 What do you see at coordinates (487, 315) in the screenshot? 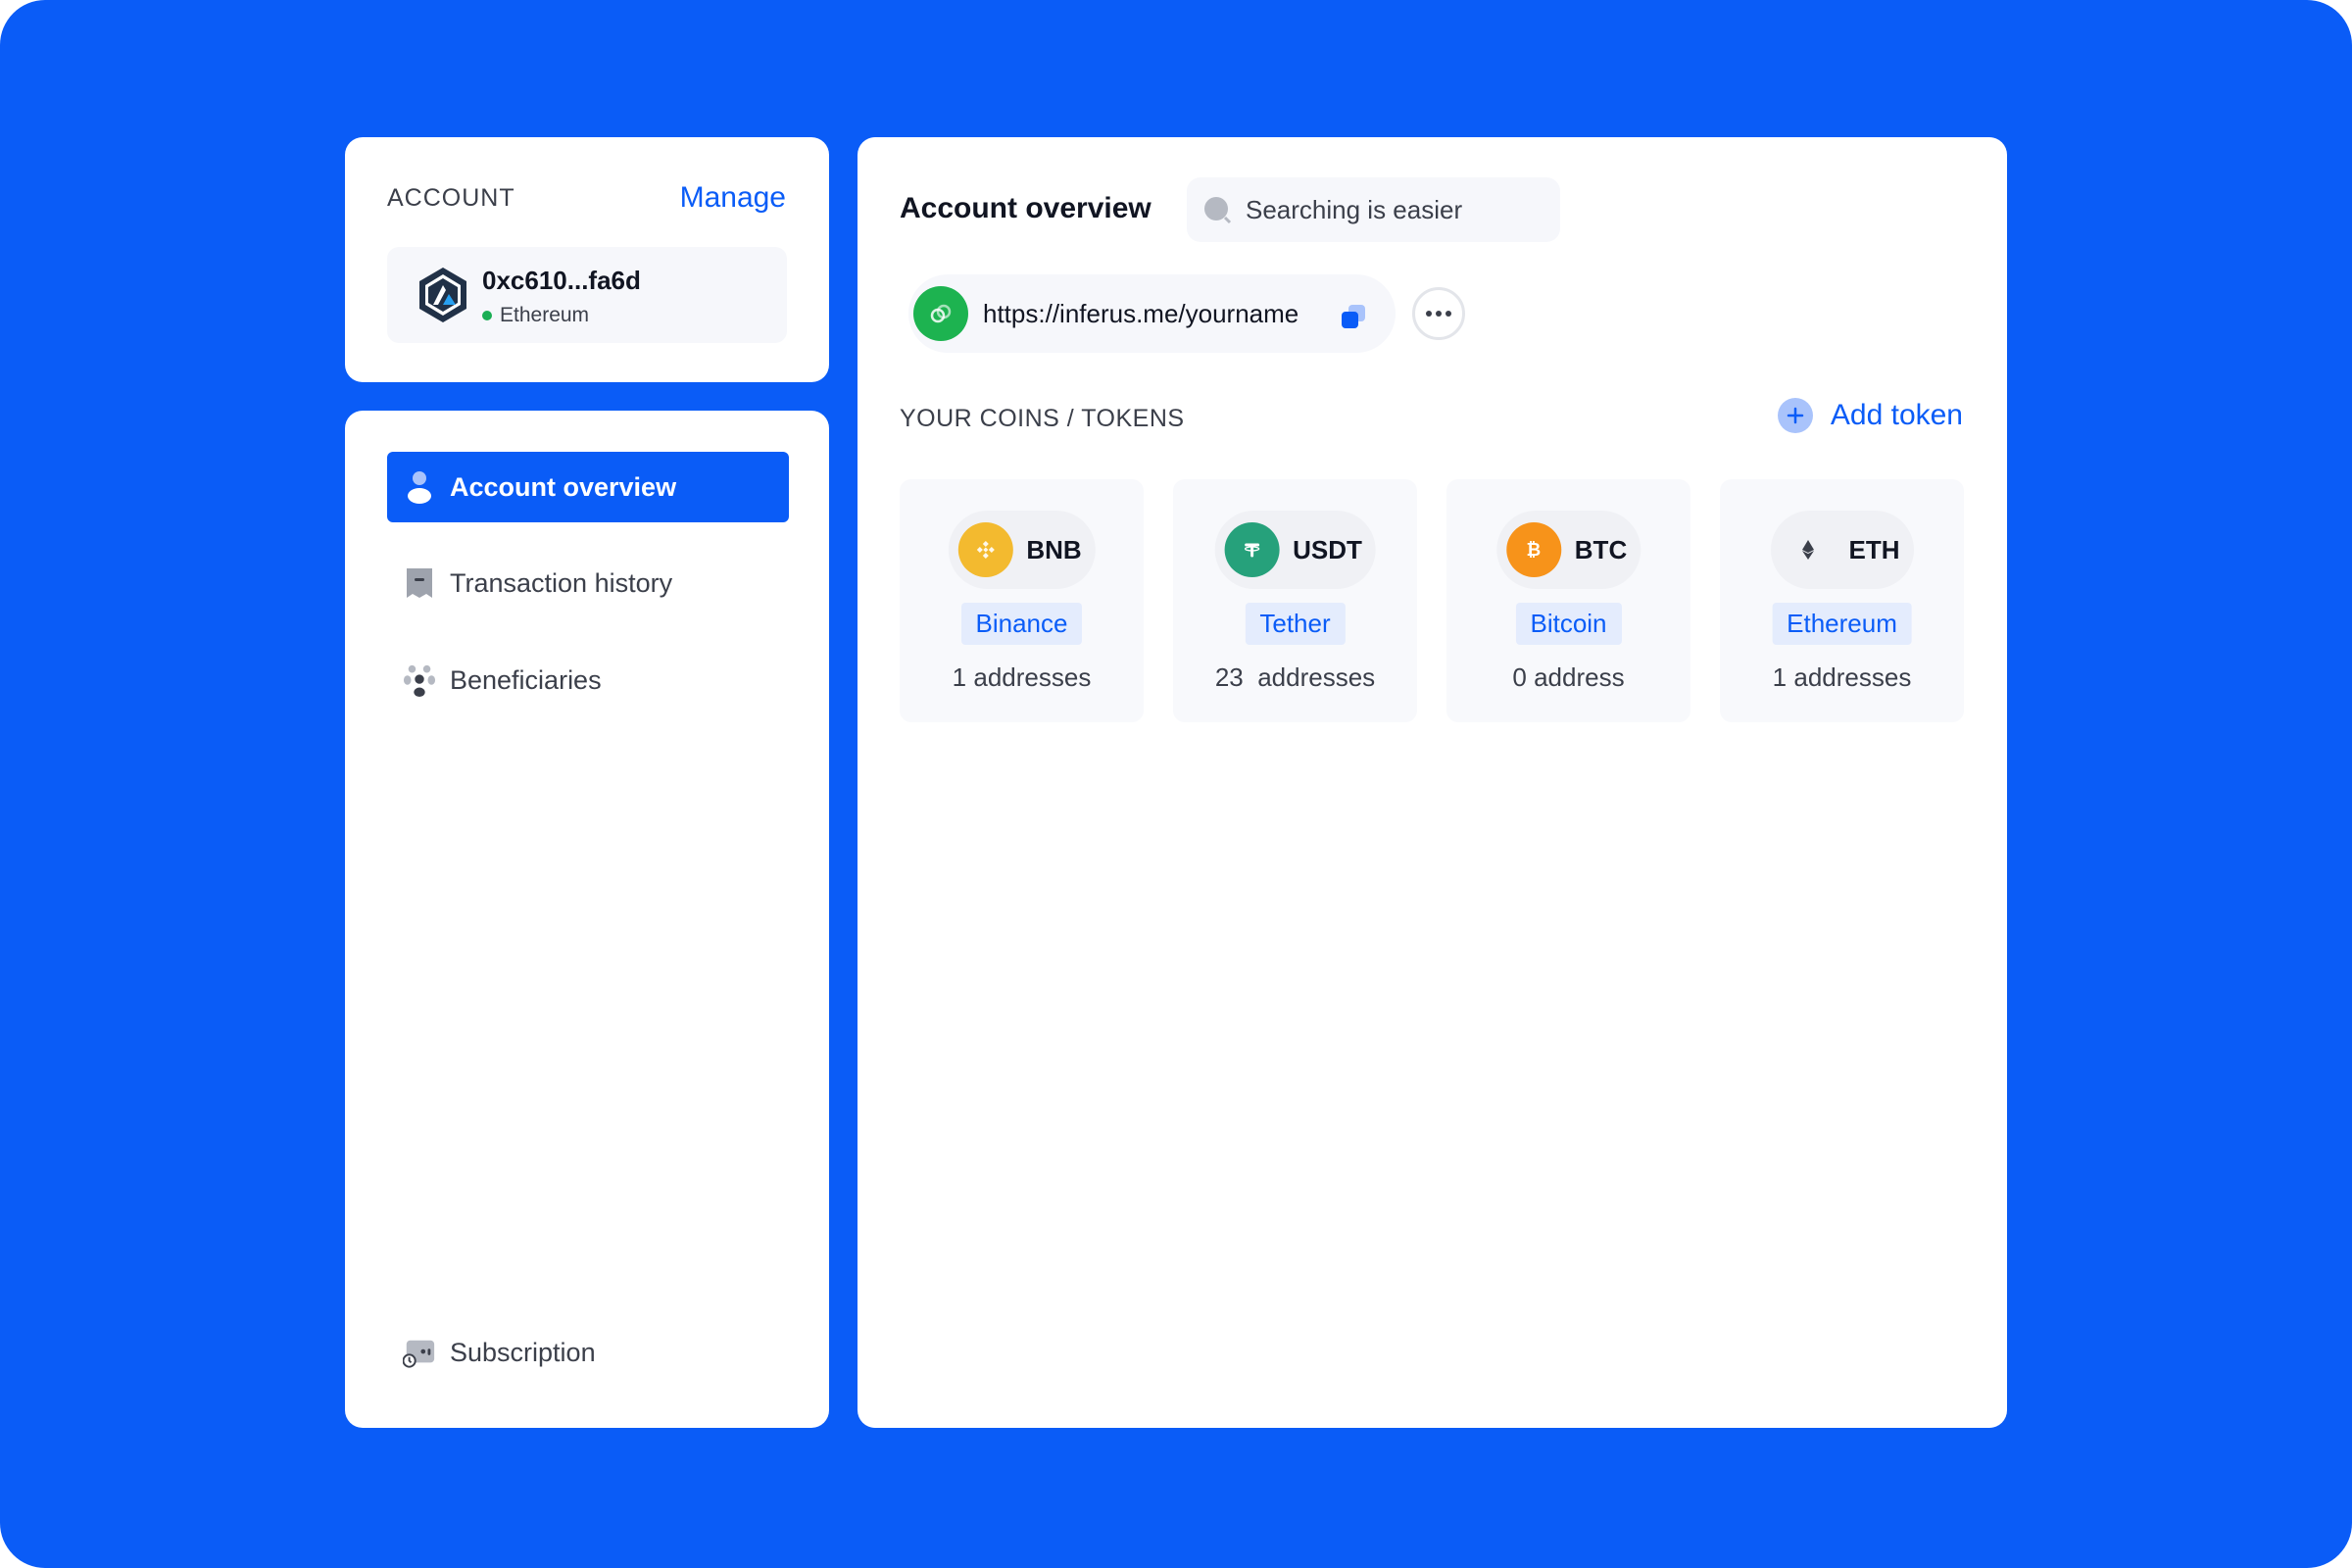
I see `status-dot-icon` at bounding box center [487, 315].